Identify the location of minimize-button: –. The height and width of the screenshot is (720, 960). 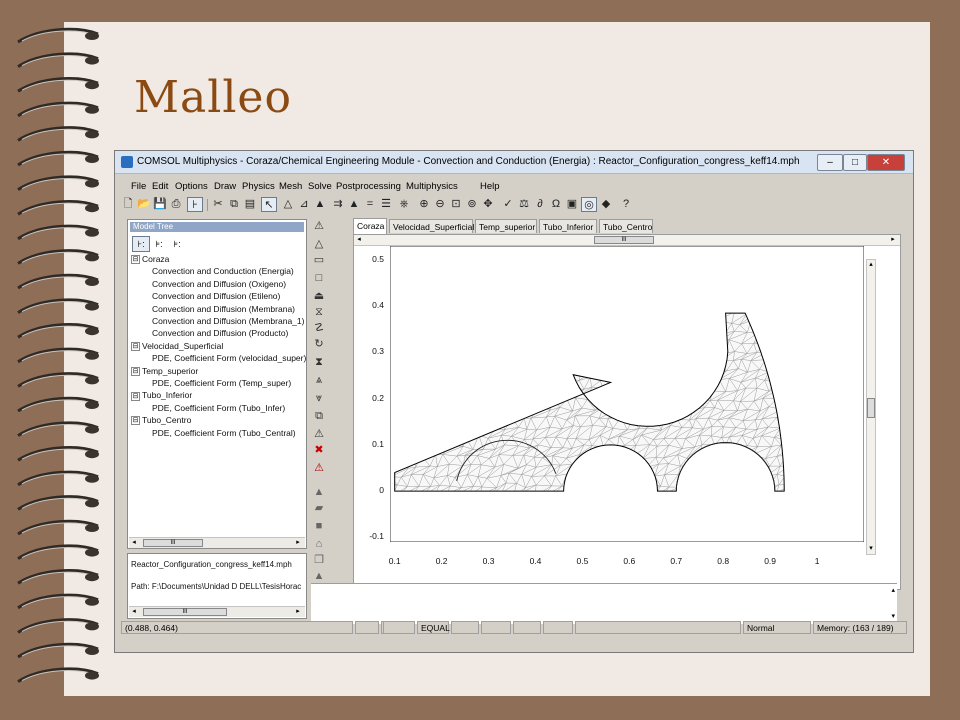
(830, 162).